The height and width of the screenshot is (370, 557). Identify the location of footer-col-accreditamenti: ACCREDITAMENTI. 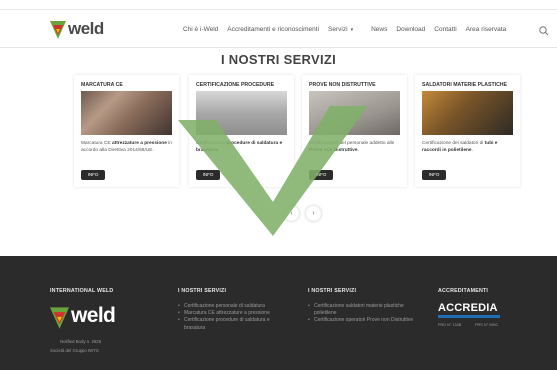
(463, 291).